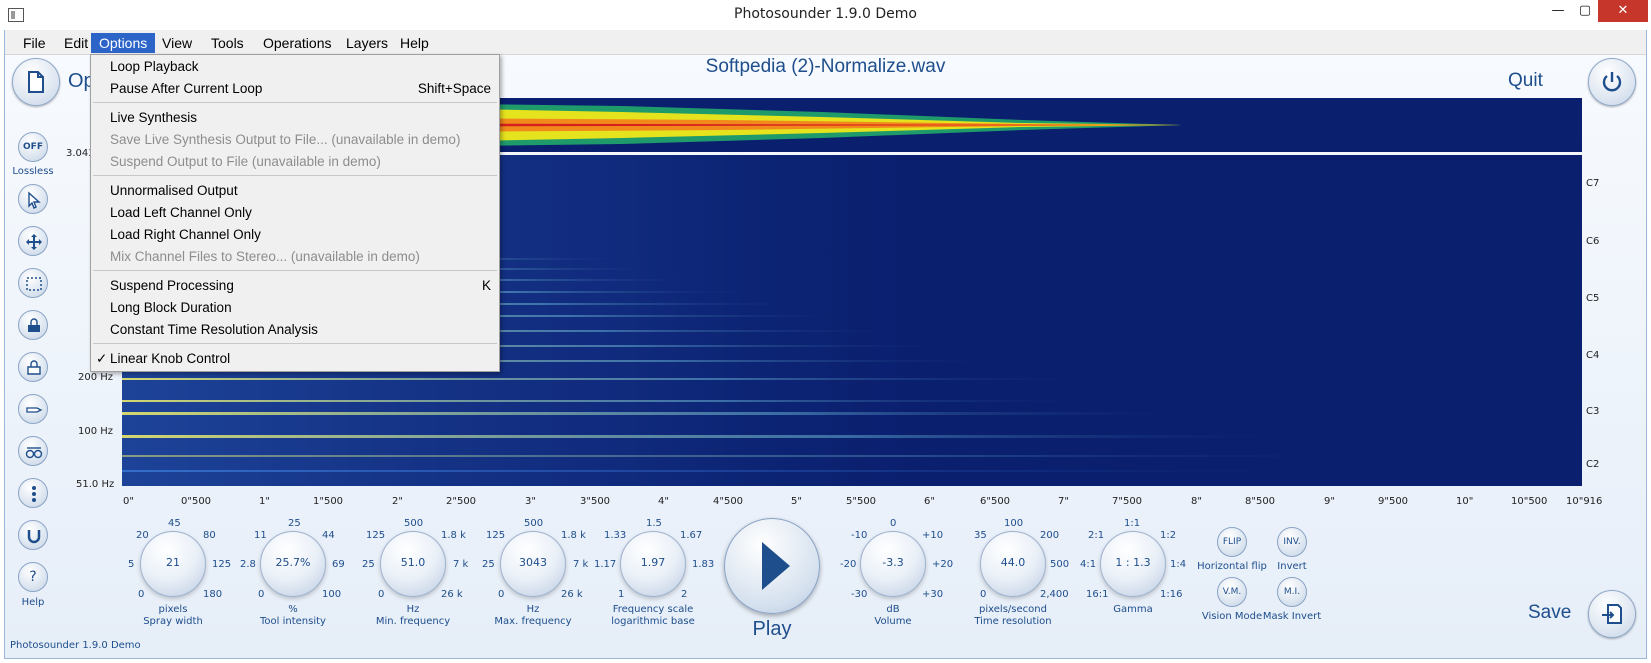  What do you see at coordinates (295, 308) in the screenshot?
I see `menu-item-long-block-duration: Long Block Duration` at bounding box center [295, 308].